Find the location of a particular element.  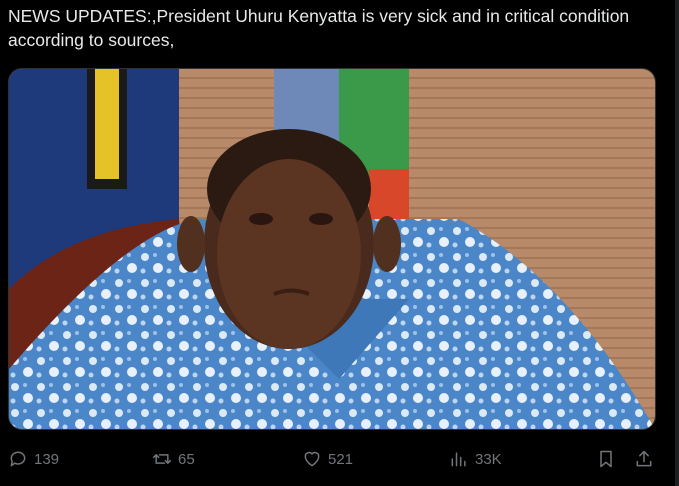

bookmark-icon is located at coordinates (606, 459).